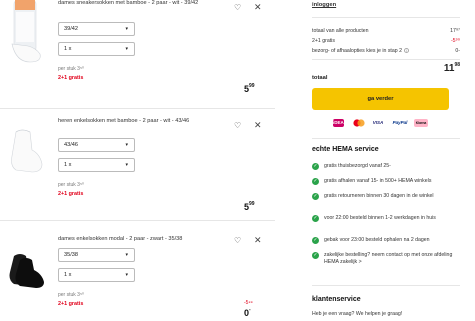 The image size is (475, 321). I want to click on summary-row-value: 0-, so click(457, 51).